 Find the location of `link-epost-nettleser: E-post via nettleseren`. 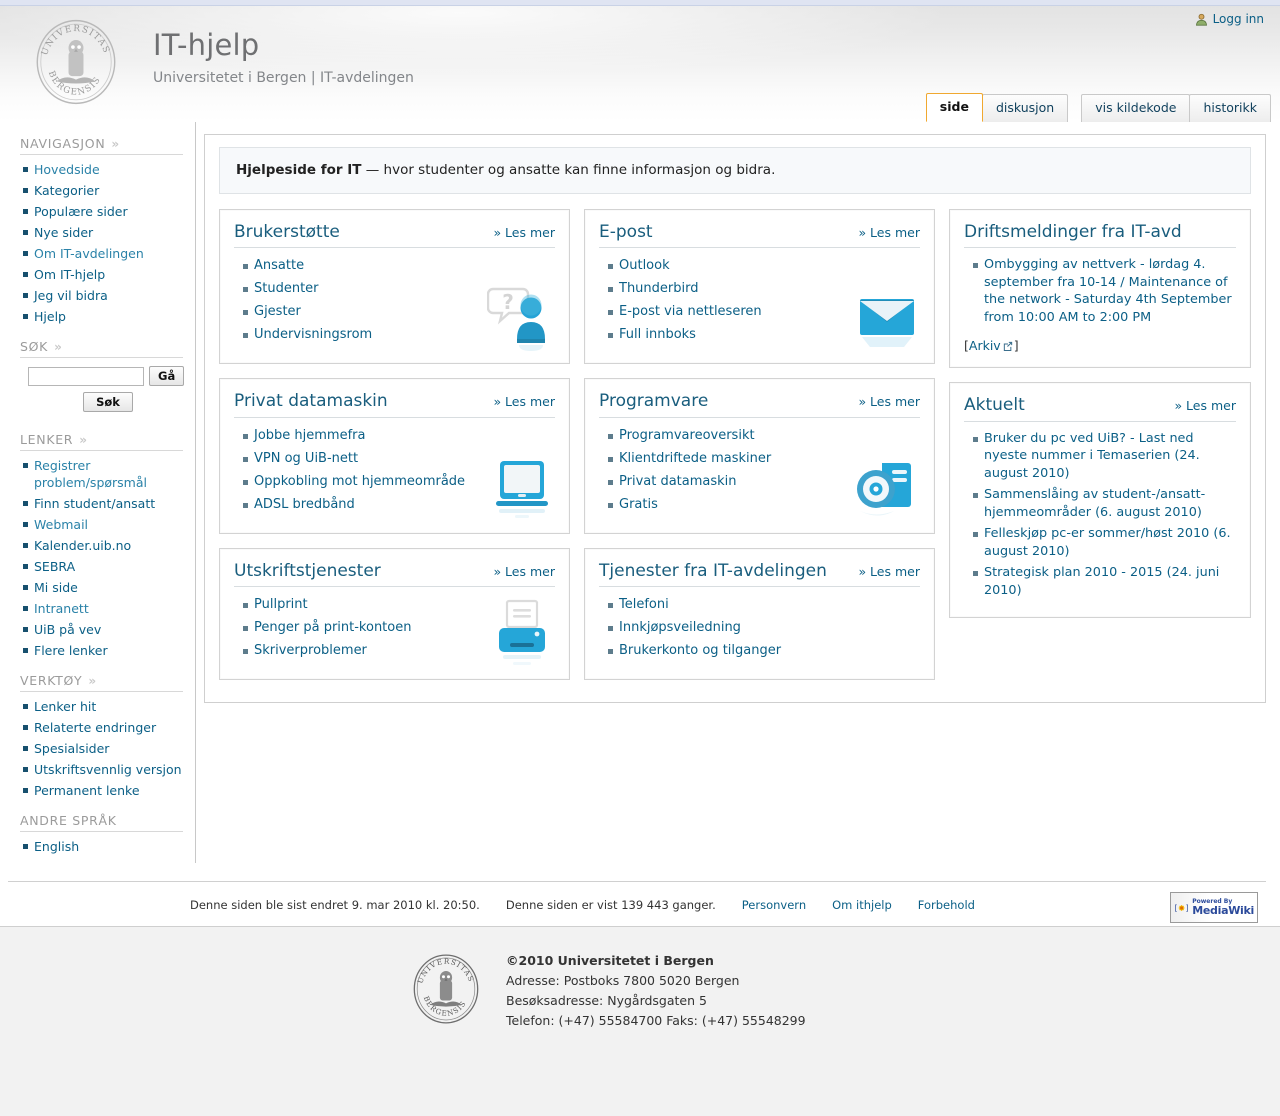

link-epost-nettleser: E-post via nettleseren is located at coordinates (690, 311).